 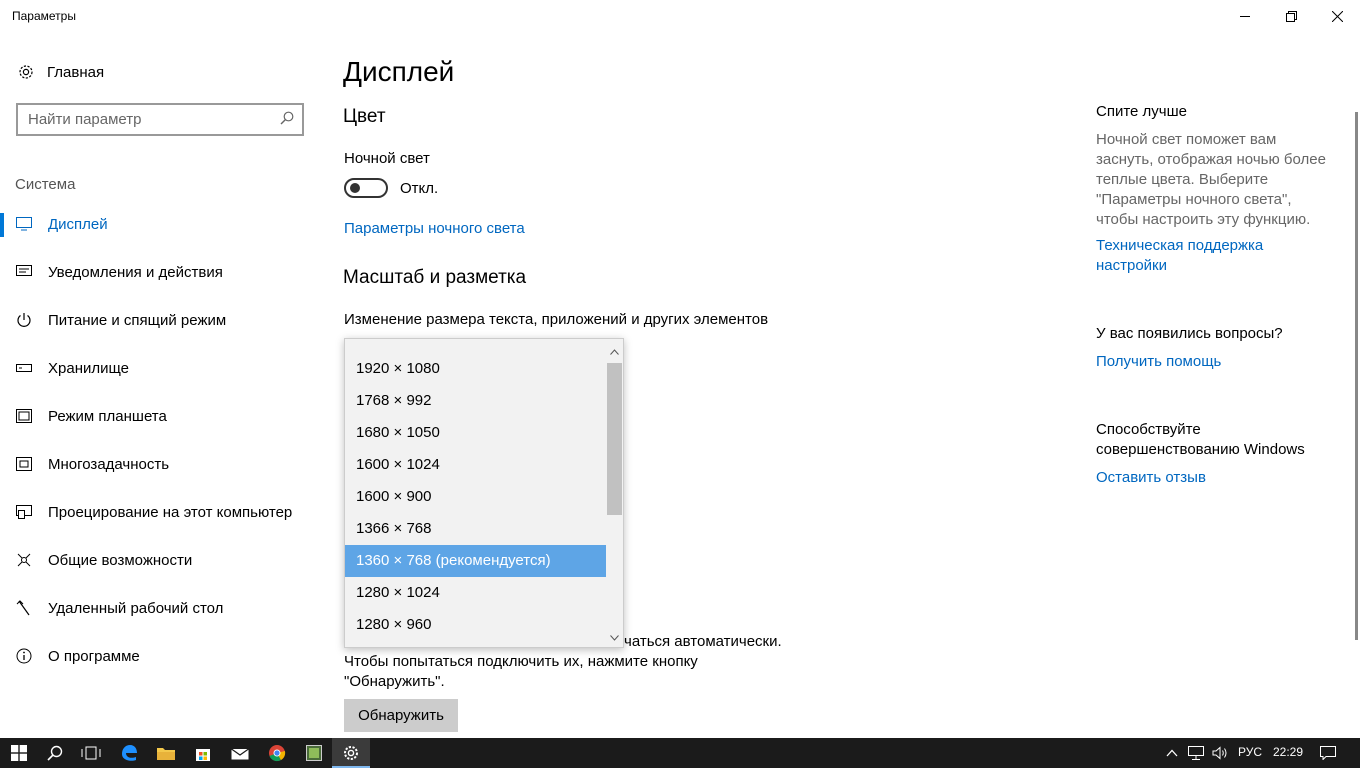 What do you see at coordinates (1172, 753) in the screenshot?
I see `chevron-up-icon` at bounding box center [1172, 753].